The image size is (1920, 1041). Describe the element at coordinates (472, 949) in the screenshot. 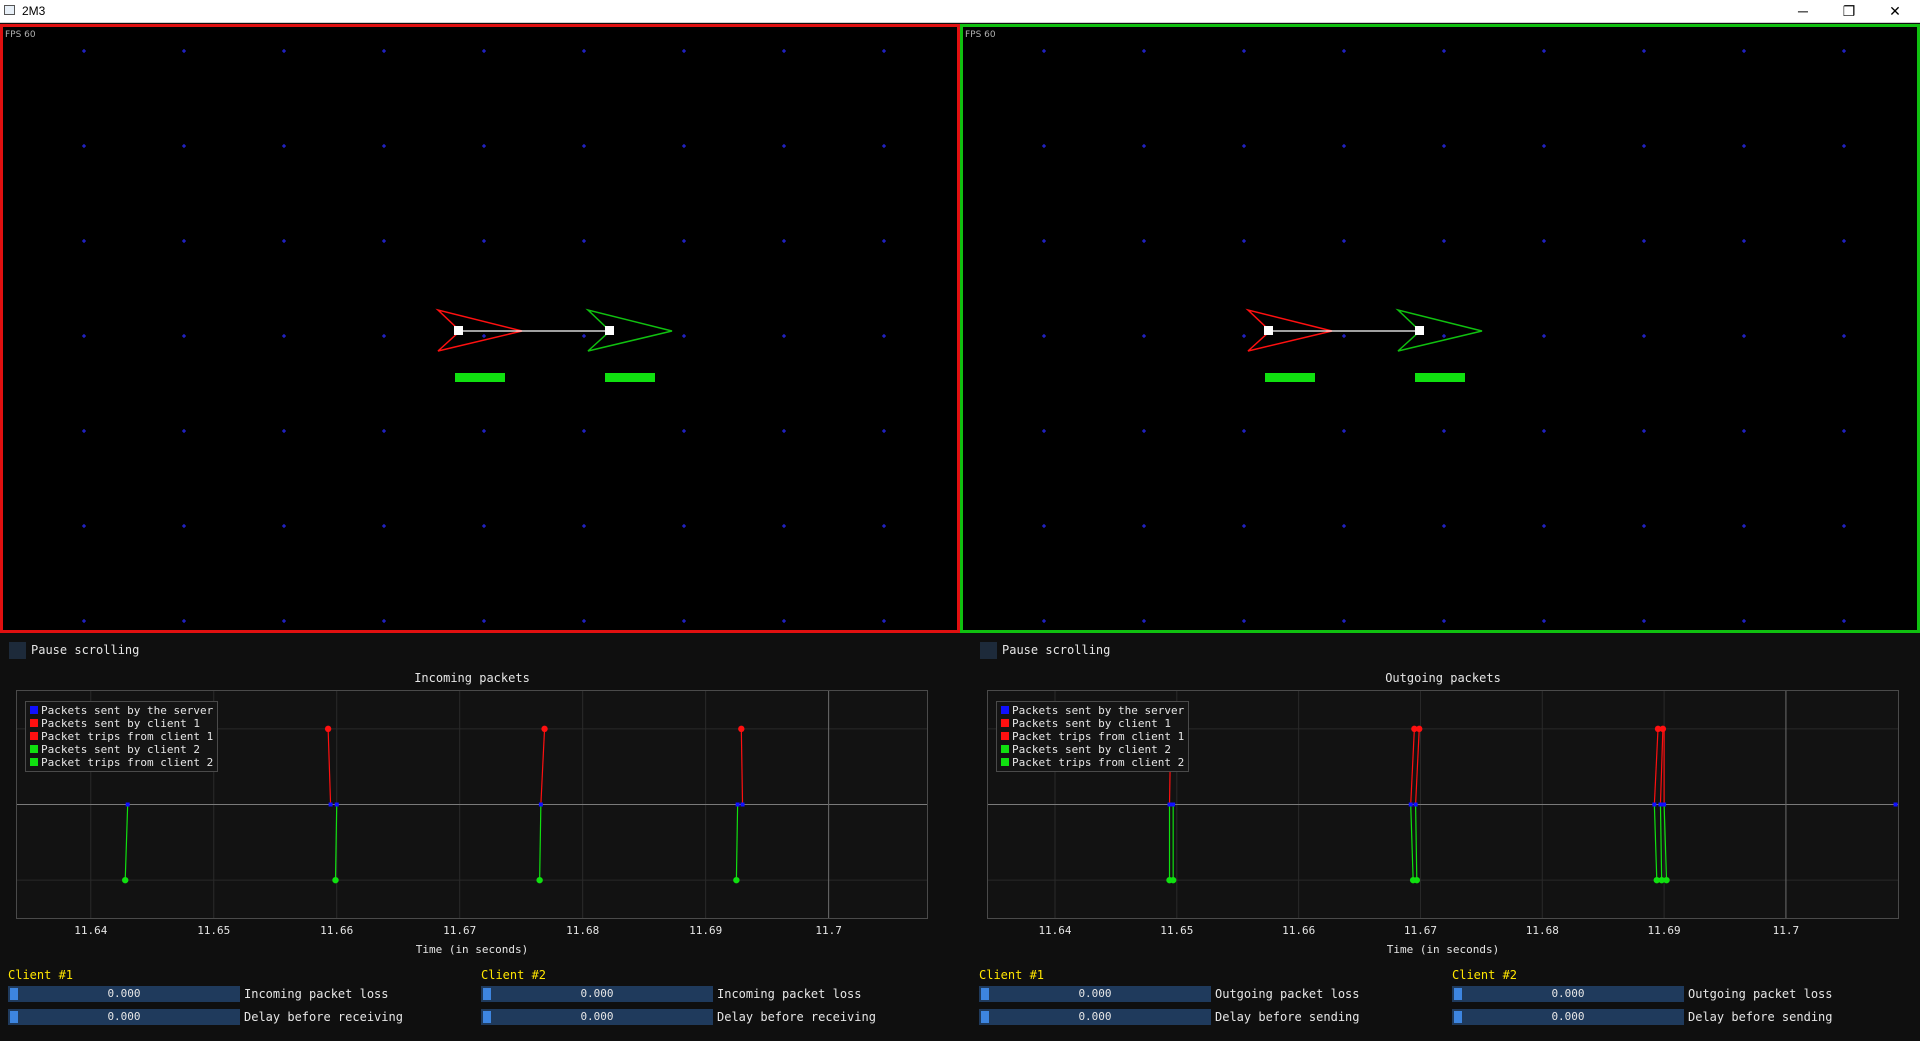

I see `x-axis-label: Time (in seconds)` at that location.